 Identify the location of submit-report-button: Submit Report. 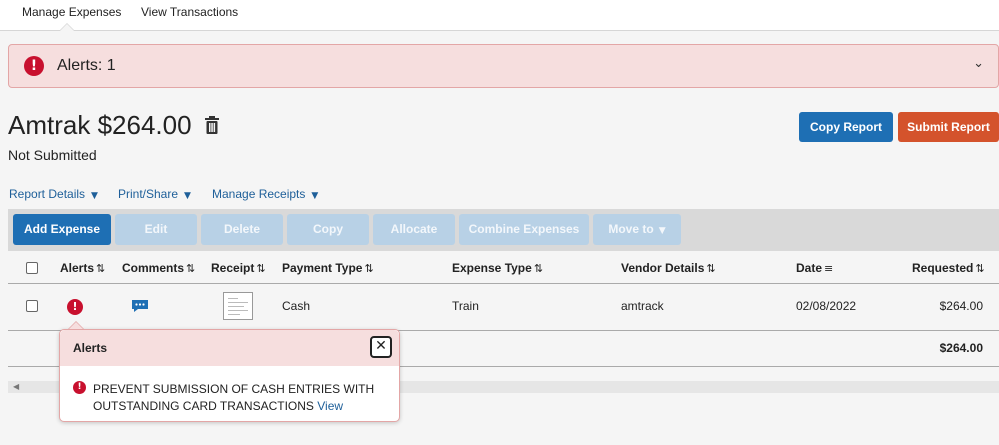
(948, 127).